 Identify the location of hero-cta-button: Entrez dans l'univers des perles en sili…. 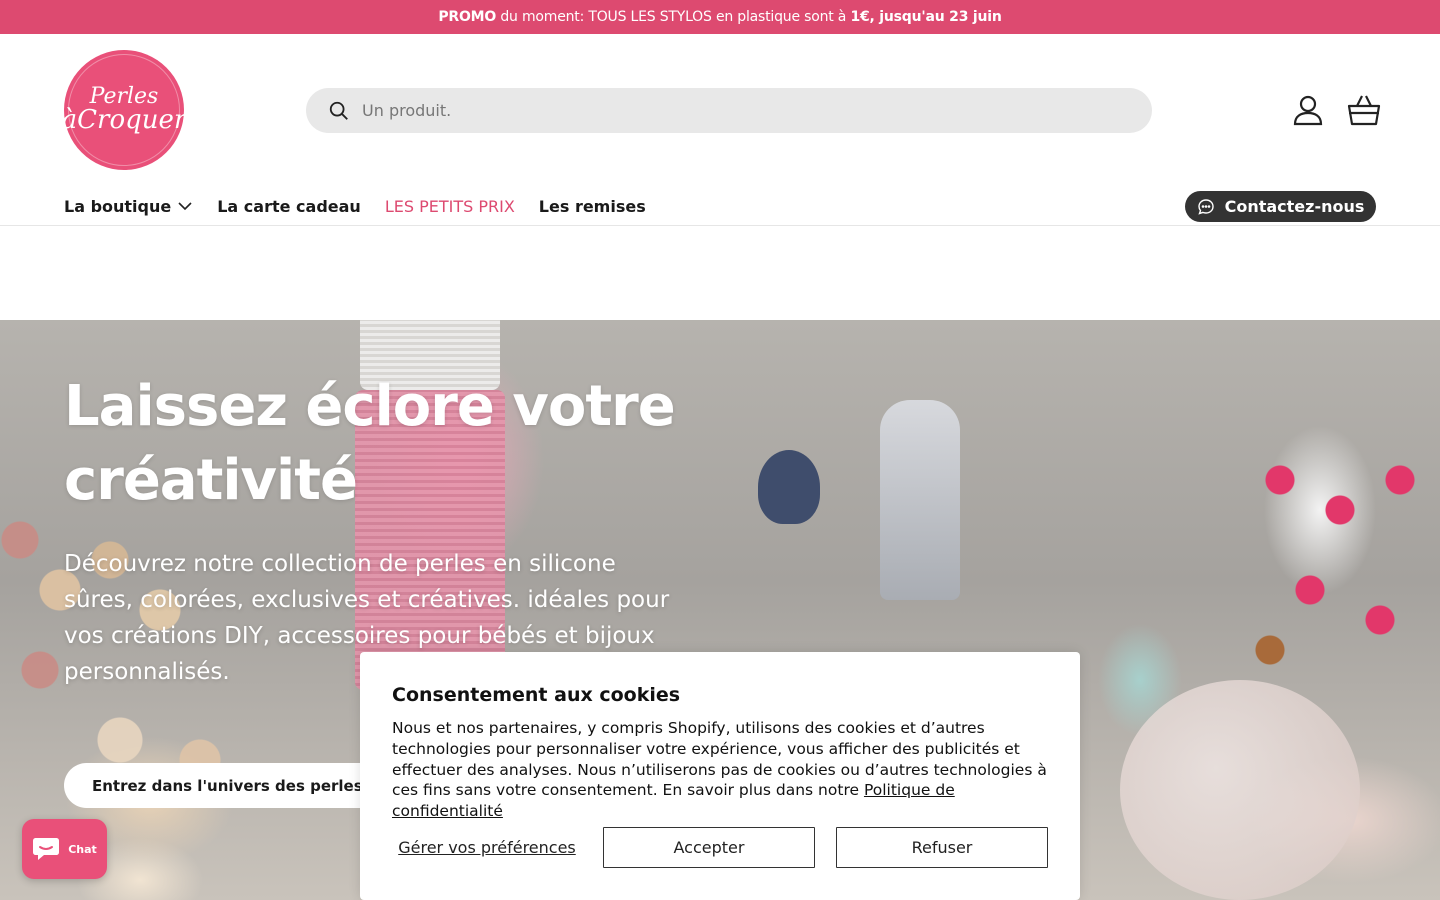
(234, 785).